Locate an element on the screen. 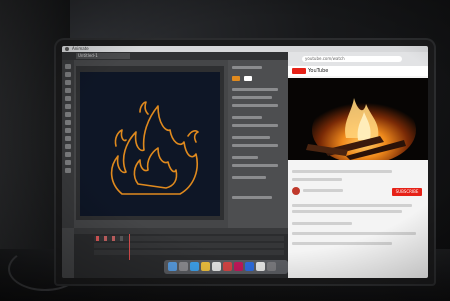 The width and height of the screenshot is (450, 301). flame-drawing is located at coordinates (150, 144).